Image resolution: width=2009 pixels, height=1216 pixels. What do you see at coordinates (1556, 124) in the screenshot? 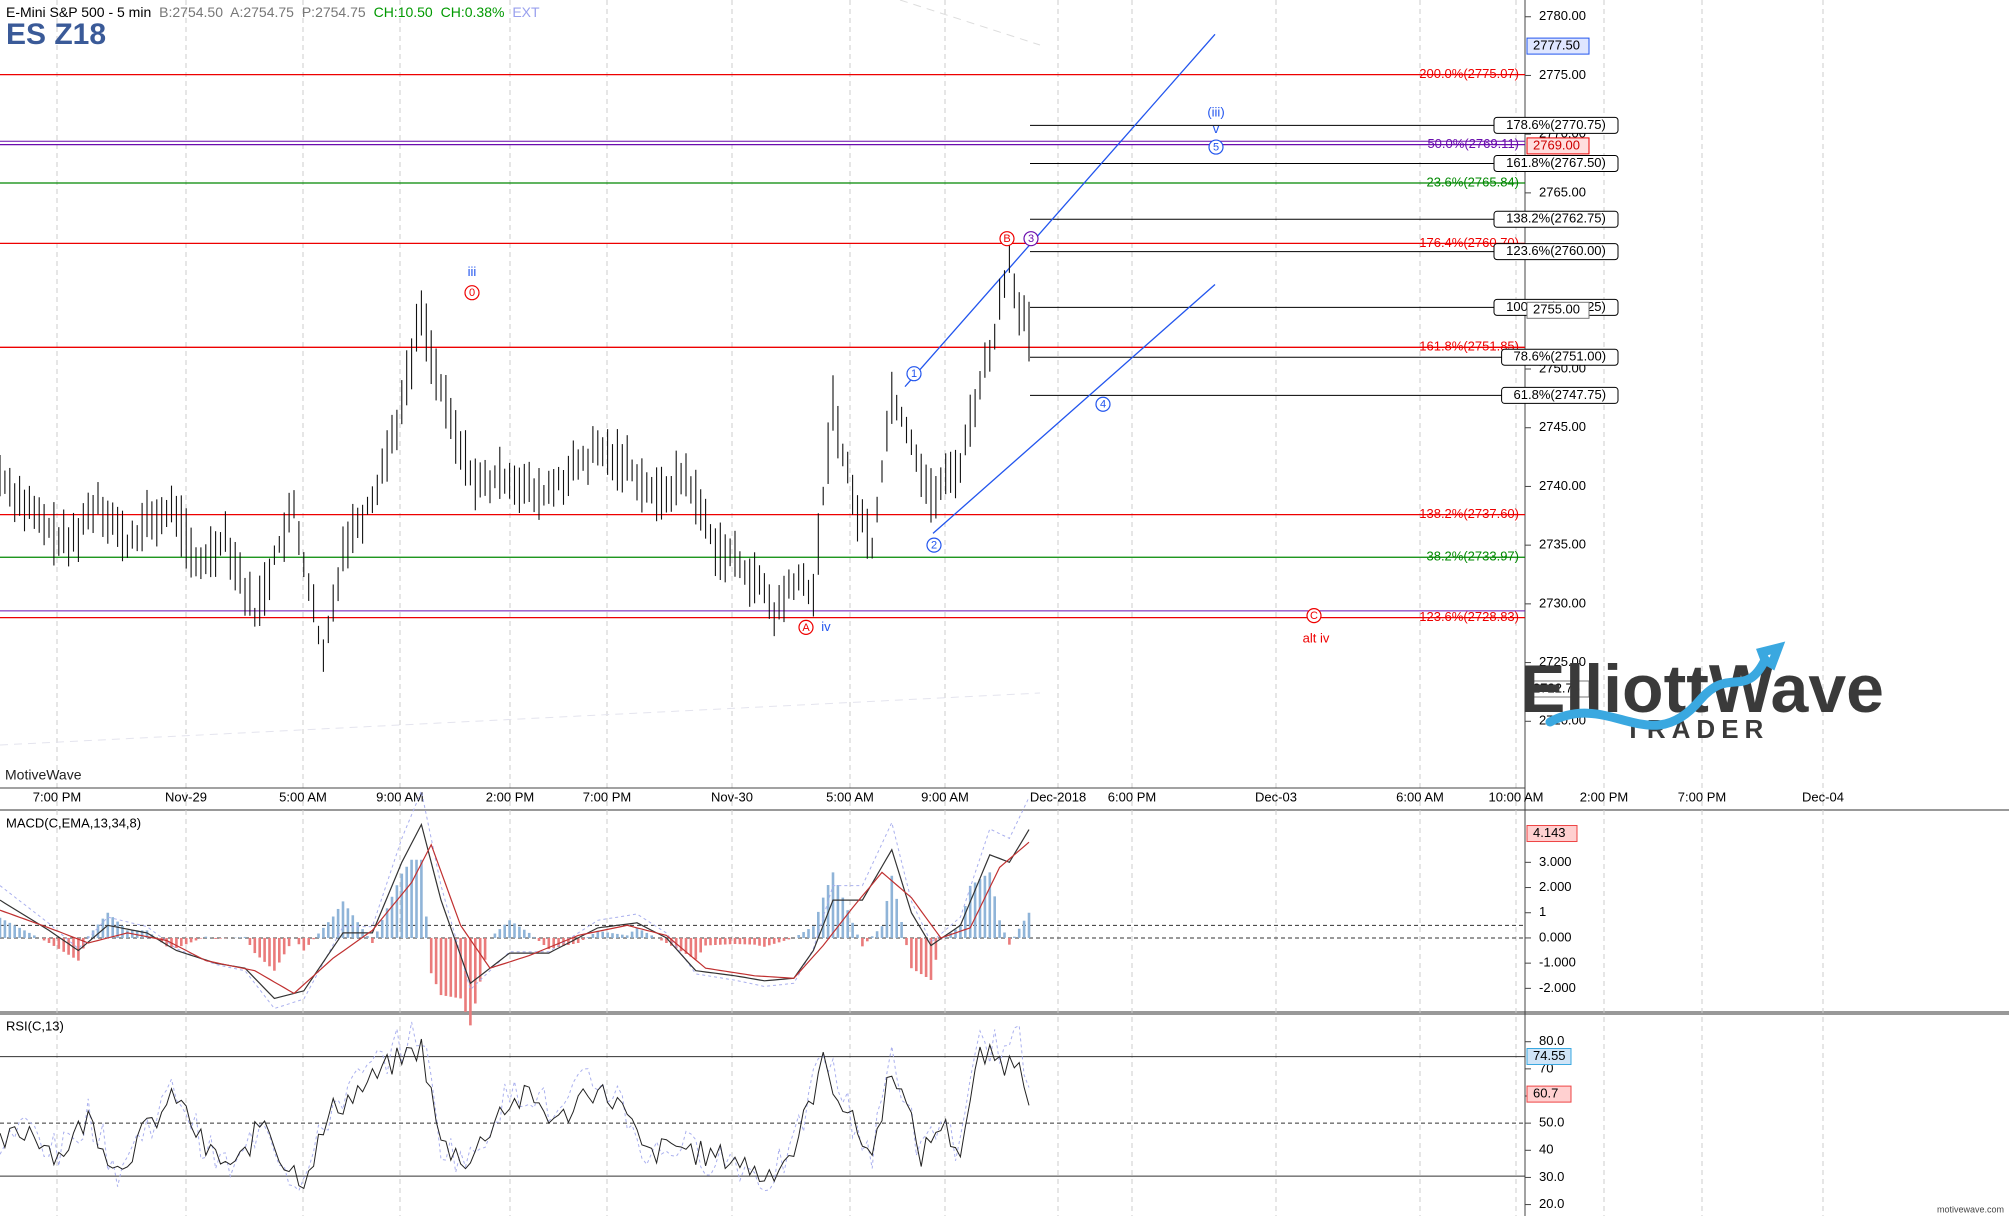
I see `fib-extension-label: 178.6%(2770.75)` at bounding box center [1556, 124].